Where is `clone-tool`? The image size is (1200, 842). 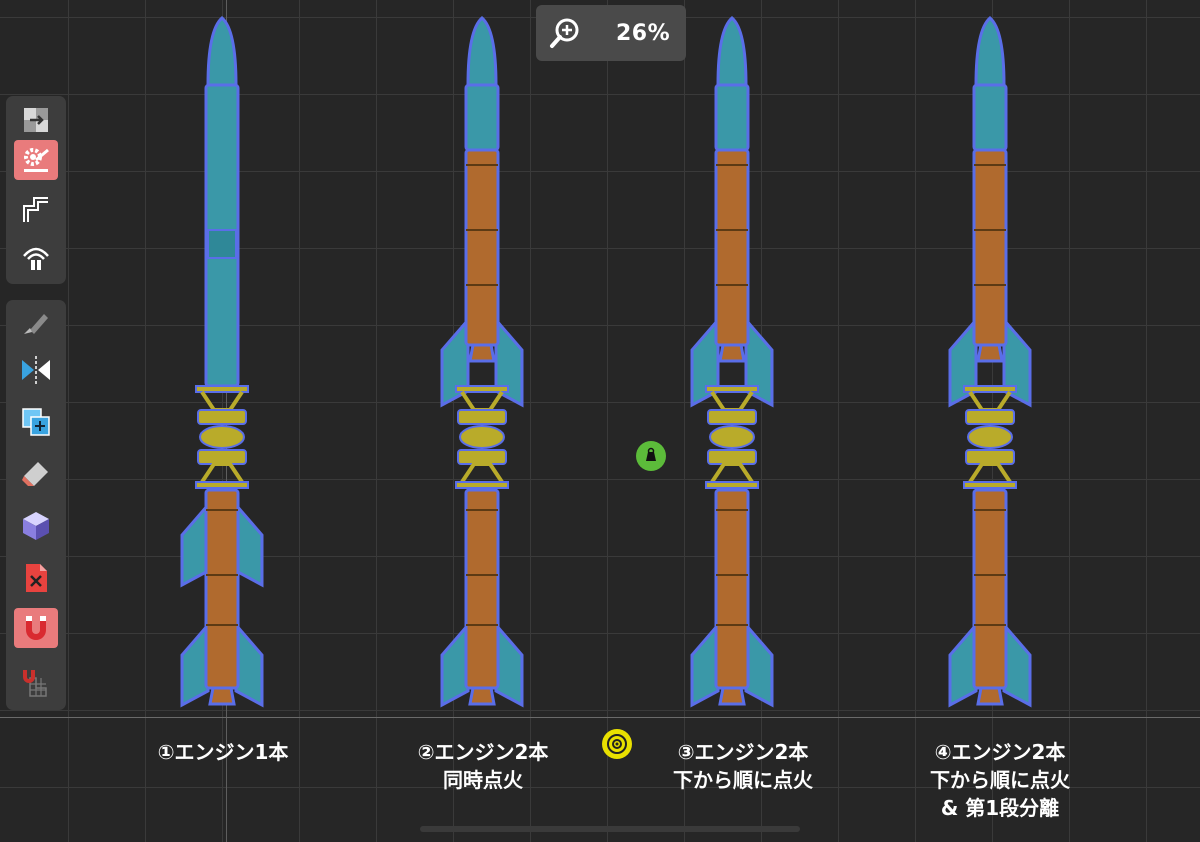
clone-tool is located at coordinates (36, 422).